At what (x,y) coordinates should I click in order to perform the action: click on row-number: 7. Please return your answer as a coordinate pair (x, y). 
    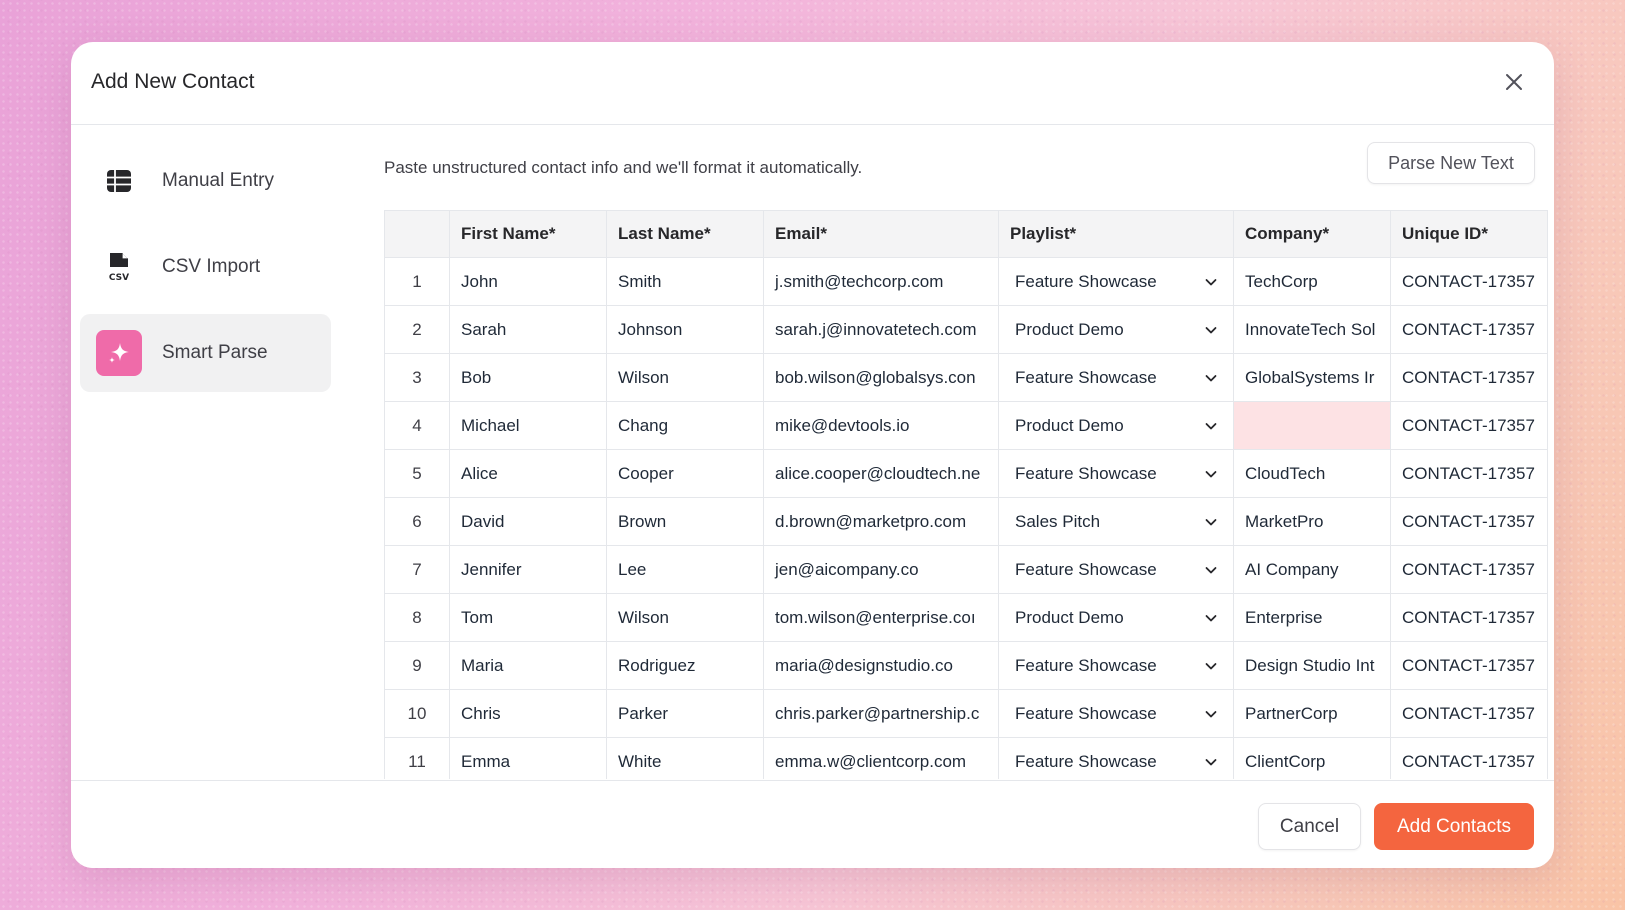
    Looking at the image, I should click on (417, 569).